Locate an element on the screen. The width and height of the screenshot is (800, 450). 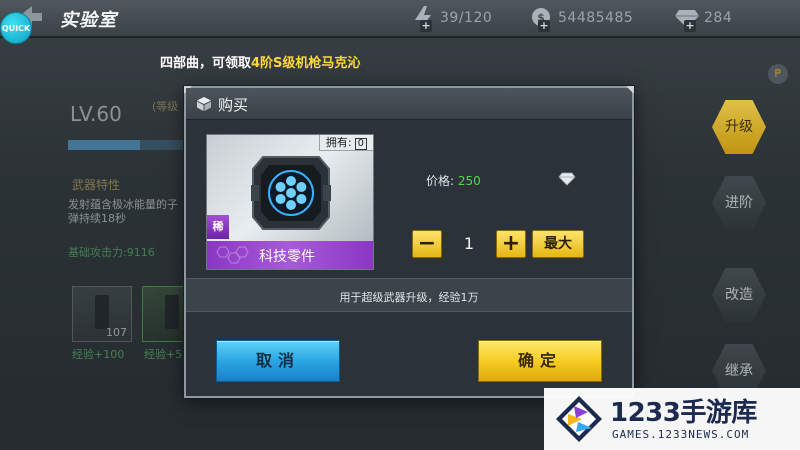
trait-description: 发射蕴含极冰能量的子弹持续18秒 is located at coordinates (123, 211).